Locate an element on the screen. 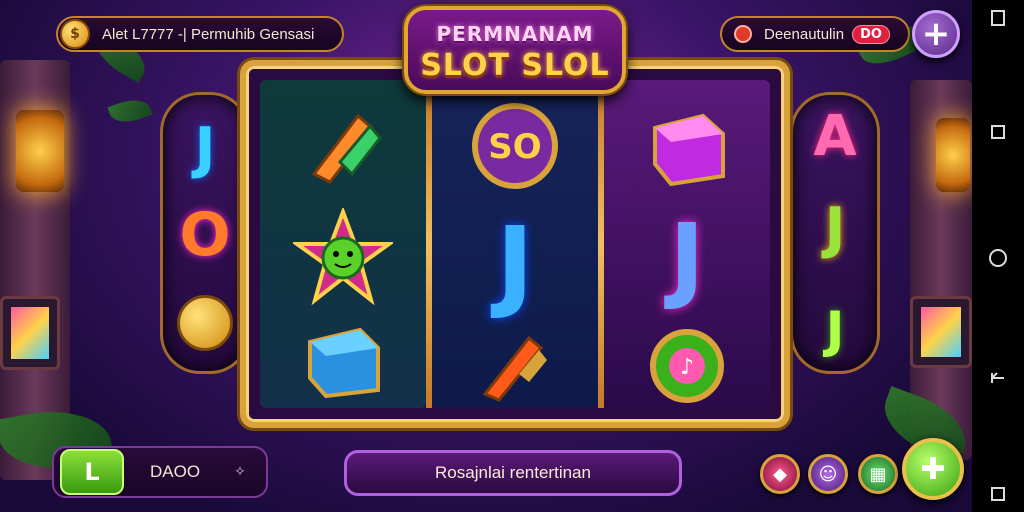  game-title-line2: SLOT SLOL is located at coordinates (515, 65).